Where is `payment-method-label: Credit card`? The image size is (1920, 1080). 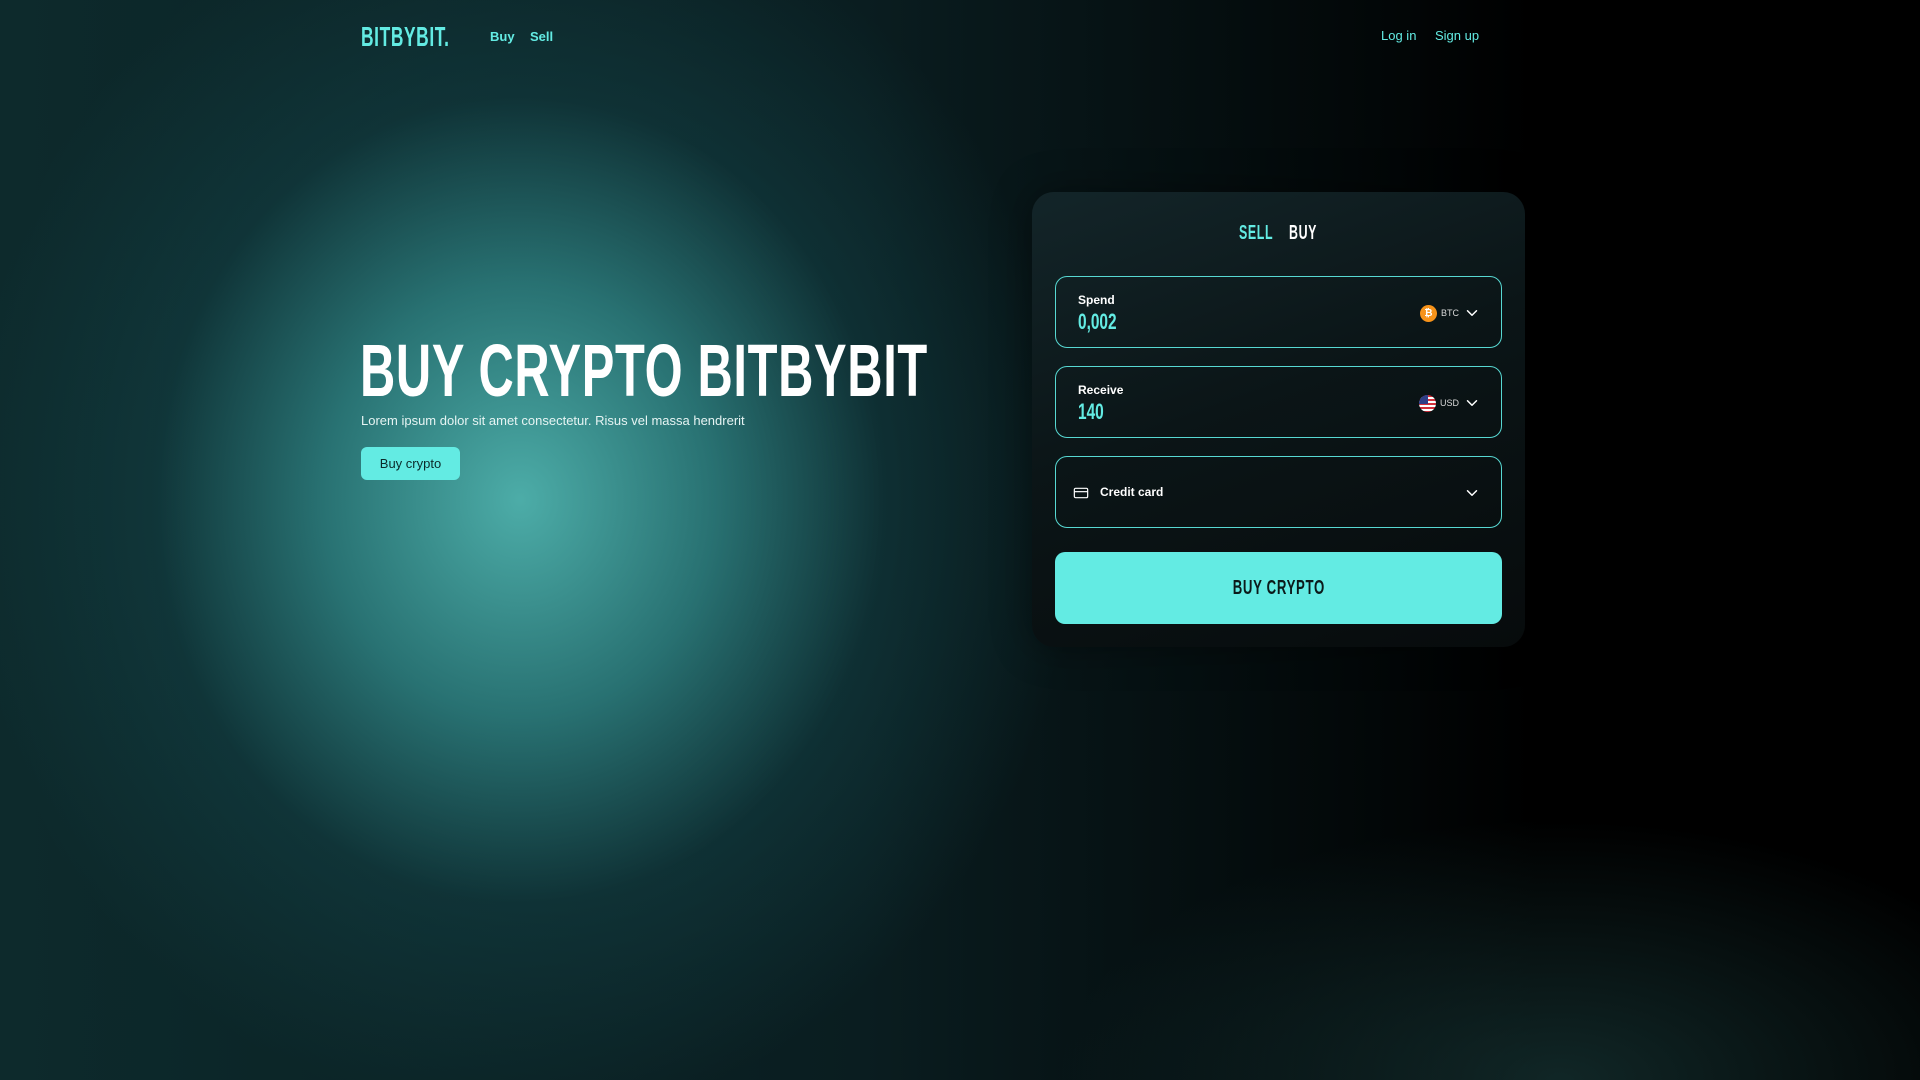 payment-method-label: Credit card is located at coordinates (1132, 492).